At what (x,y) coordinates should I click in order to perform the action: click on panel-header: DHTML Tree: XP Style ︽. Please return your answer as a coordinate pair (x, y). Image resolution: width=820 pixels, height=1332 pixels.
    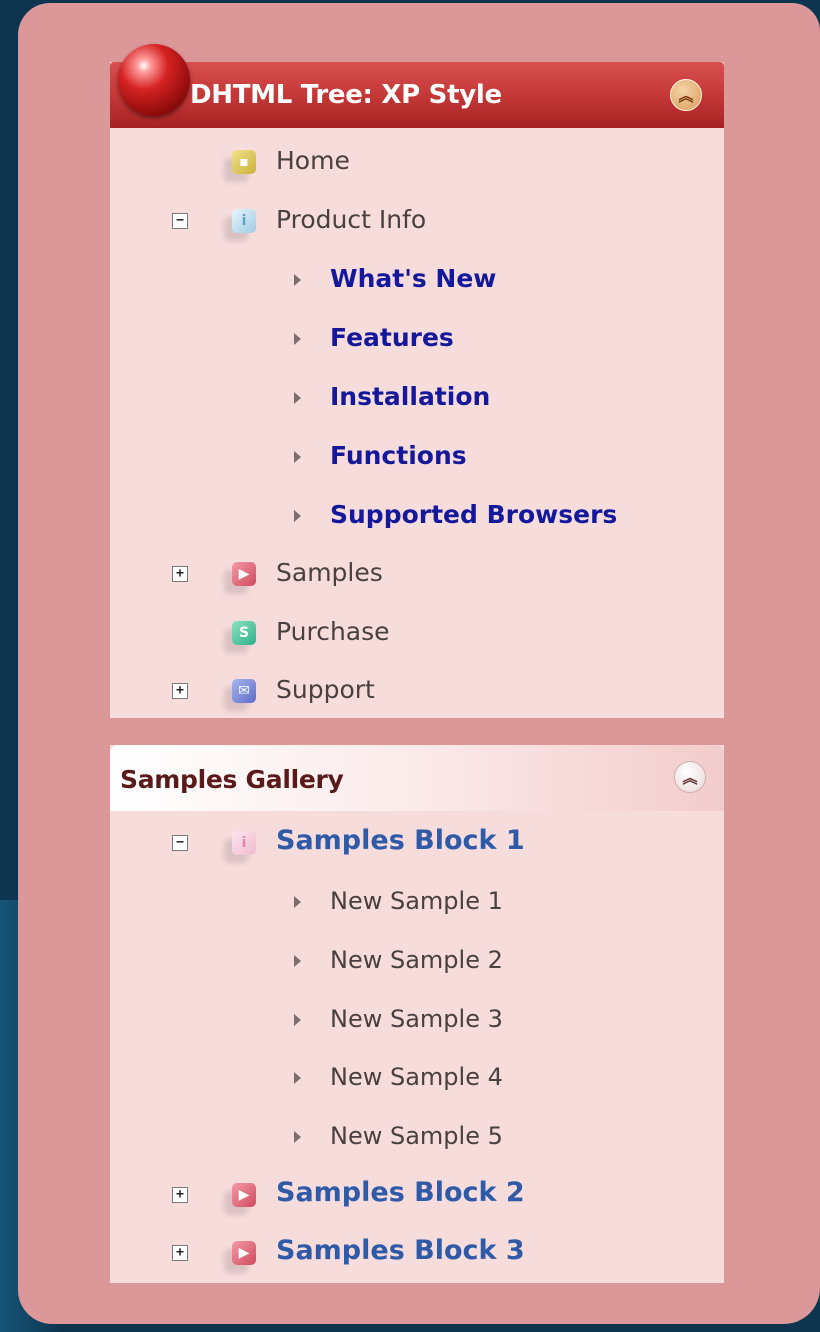
    Looking at the image, I should click on (417, 86).